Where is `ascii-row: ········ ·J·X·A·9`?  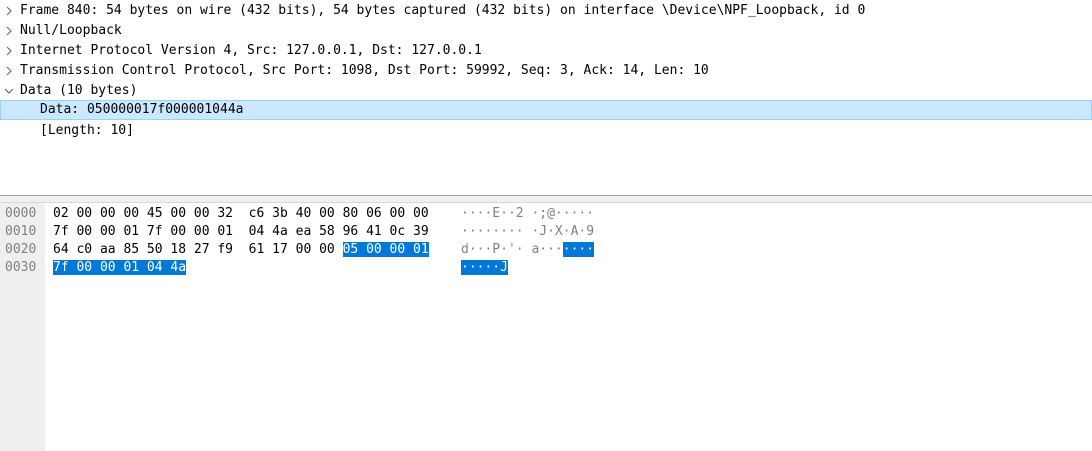 ascii-row: ········ ·J·X·A·9 is located at coordinates (527, 231).